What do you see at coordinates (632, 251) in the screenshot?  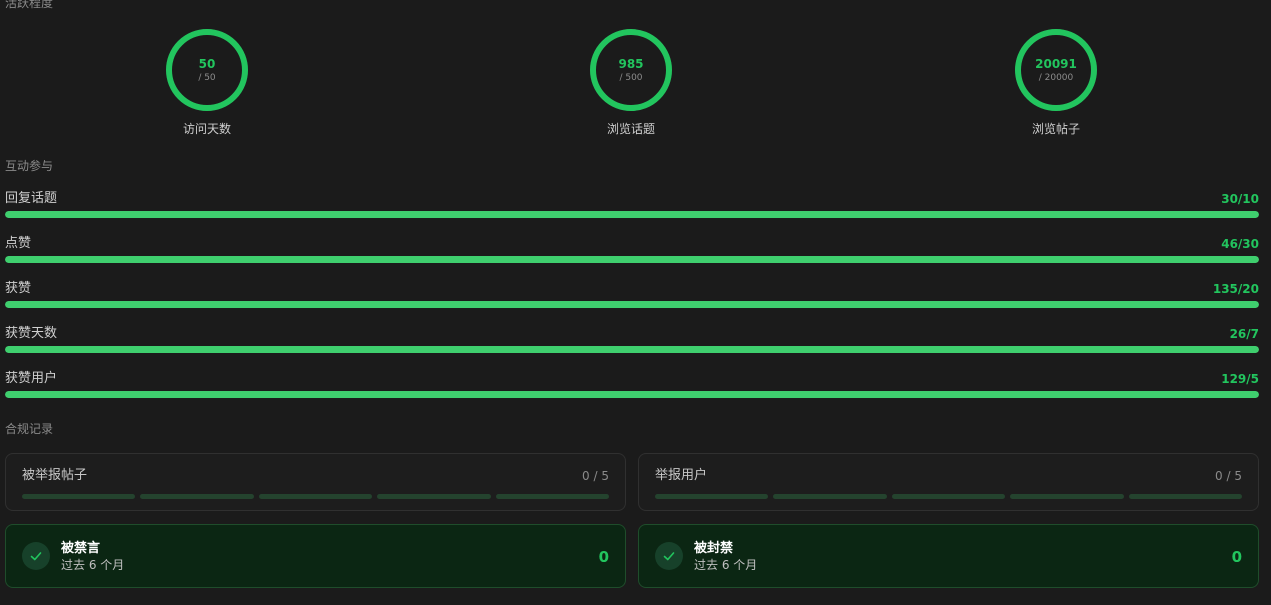 I see `metric-likes-given: 点赞 46/30` at bounding box center [632, 251].